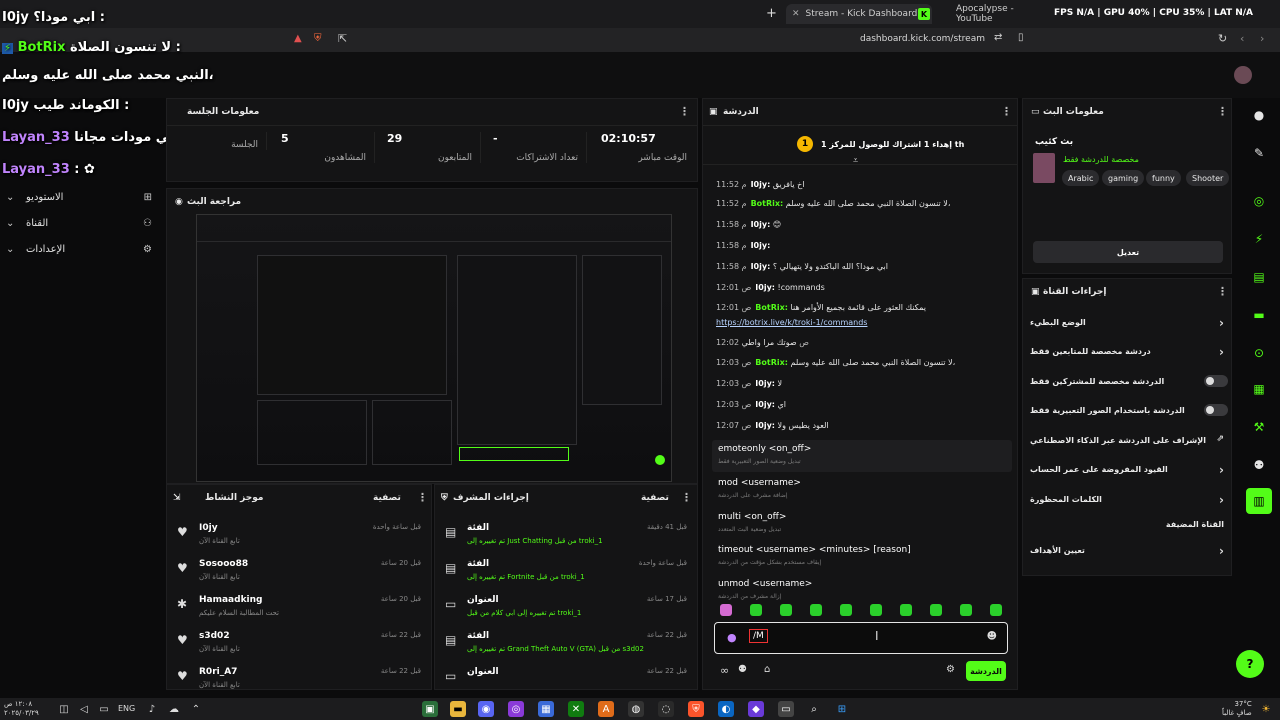 The width and height of the screenshot is (1280, 720). Describe the element at coordinates (298, 38) in the screenshot. I see `warning-icon: ▲` at that location.